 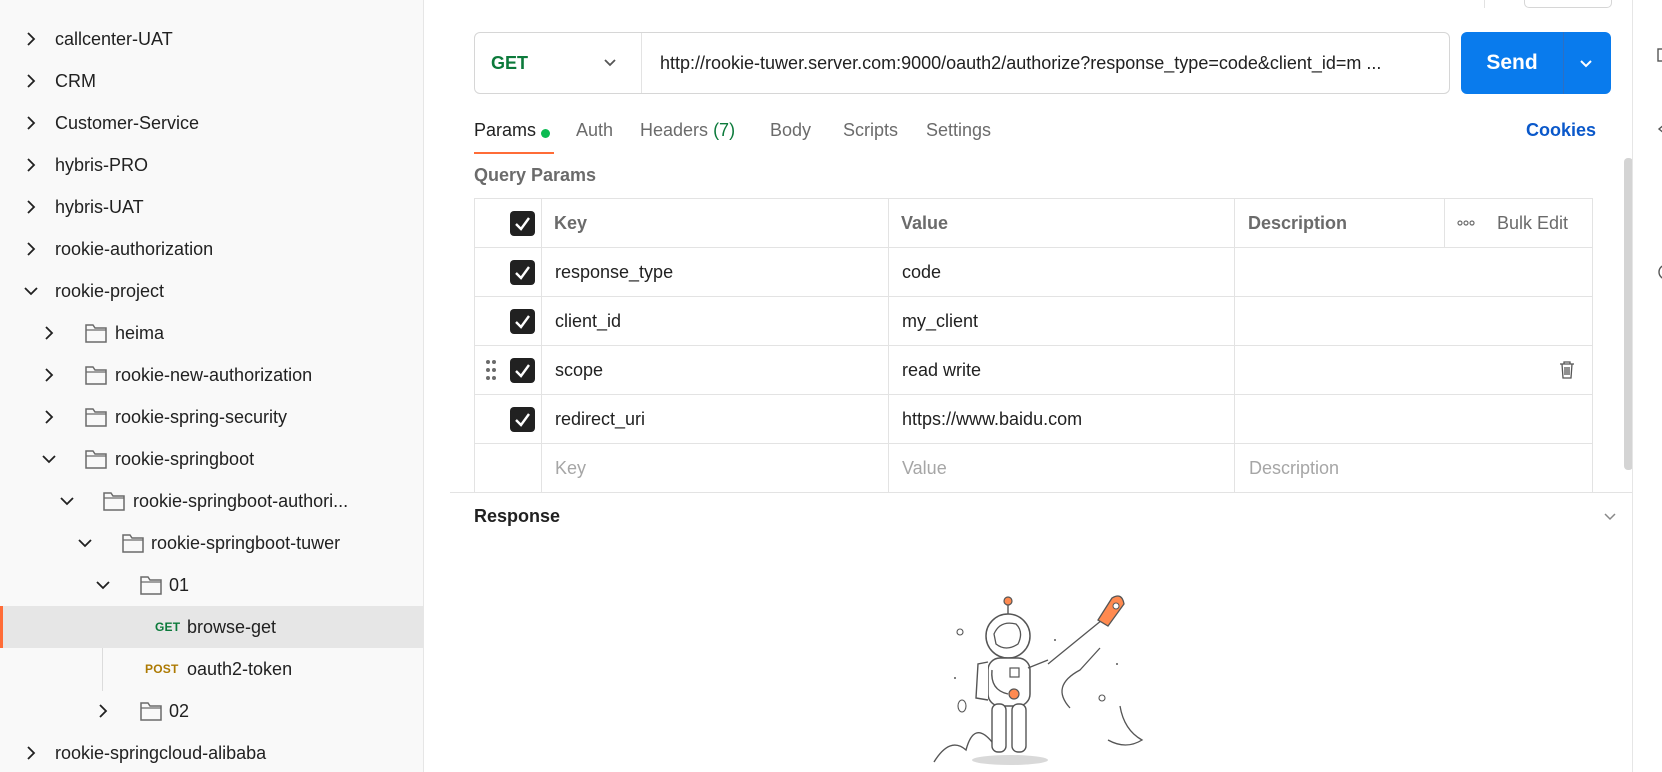 I want to click on send-button: Send, so click(x=1536, y=63).